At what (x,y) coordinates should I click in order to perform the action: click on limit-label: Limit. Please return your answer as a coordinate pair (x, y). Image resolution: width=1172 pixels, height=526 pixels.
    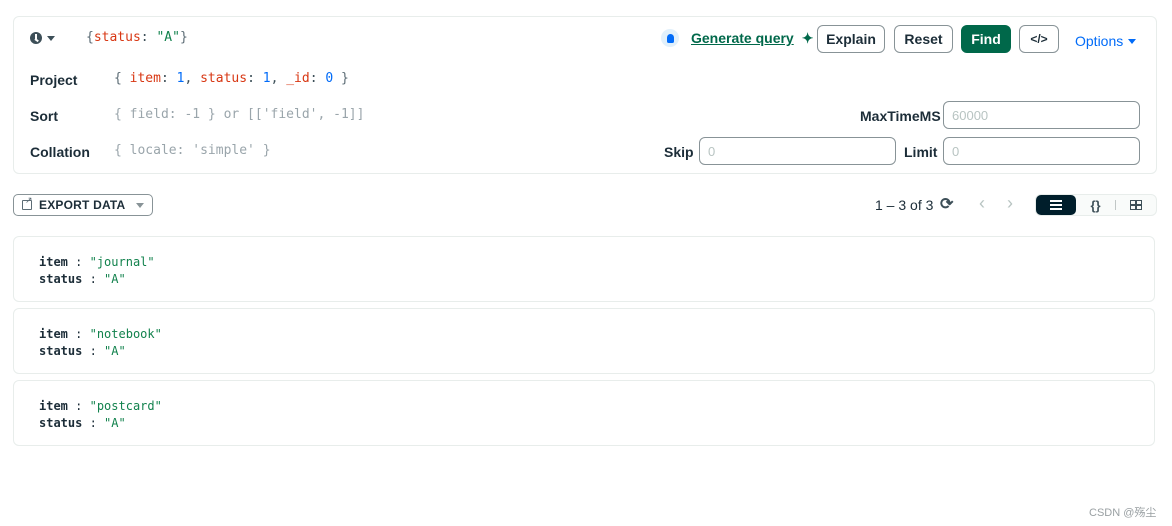
    Looking at the image, I should click on (921, 152).